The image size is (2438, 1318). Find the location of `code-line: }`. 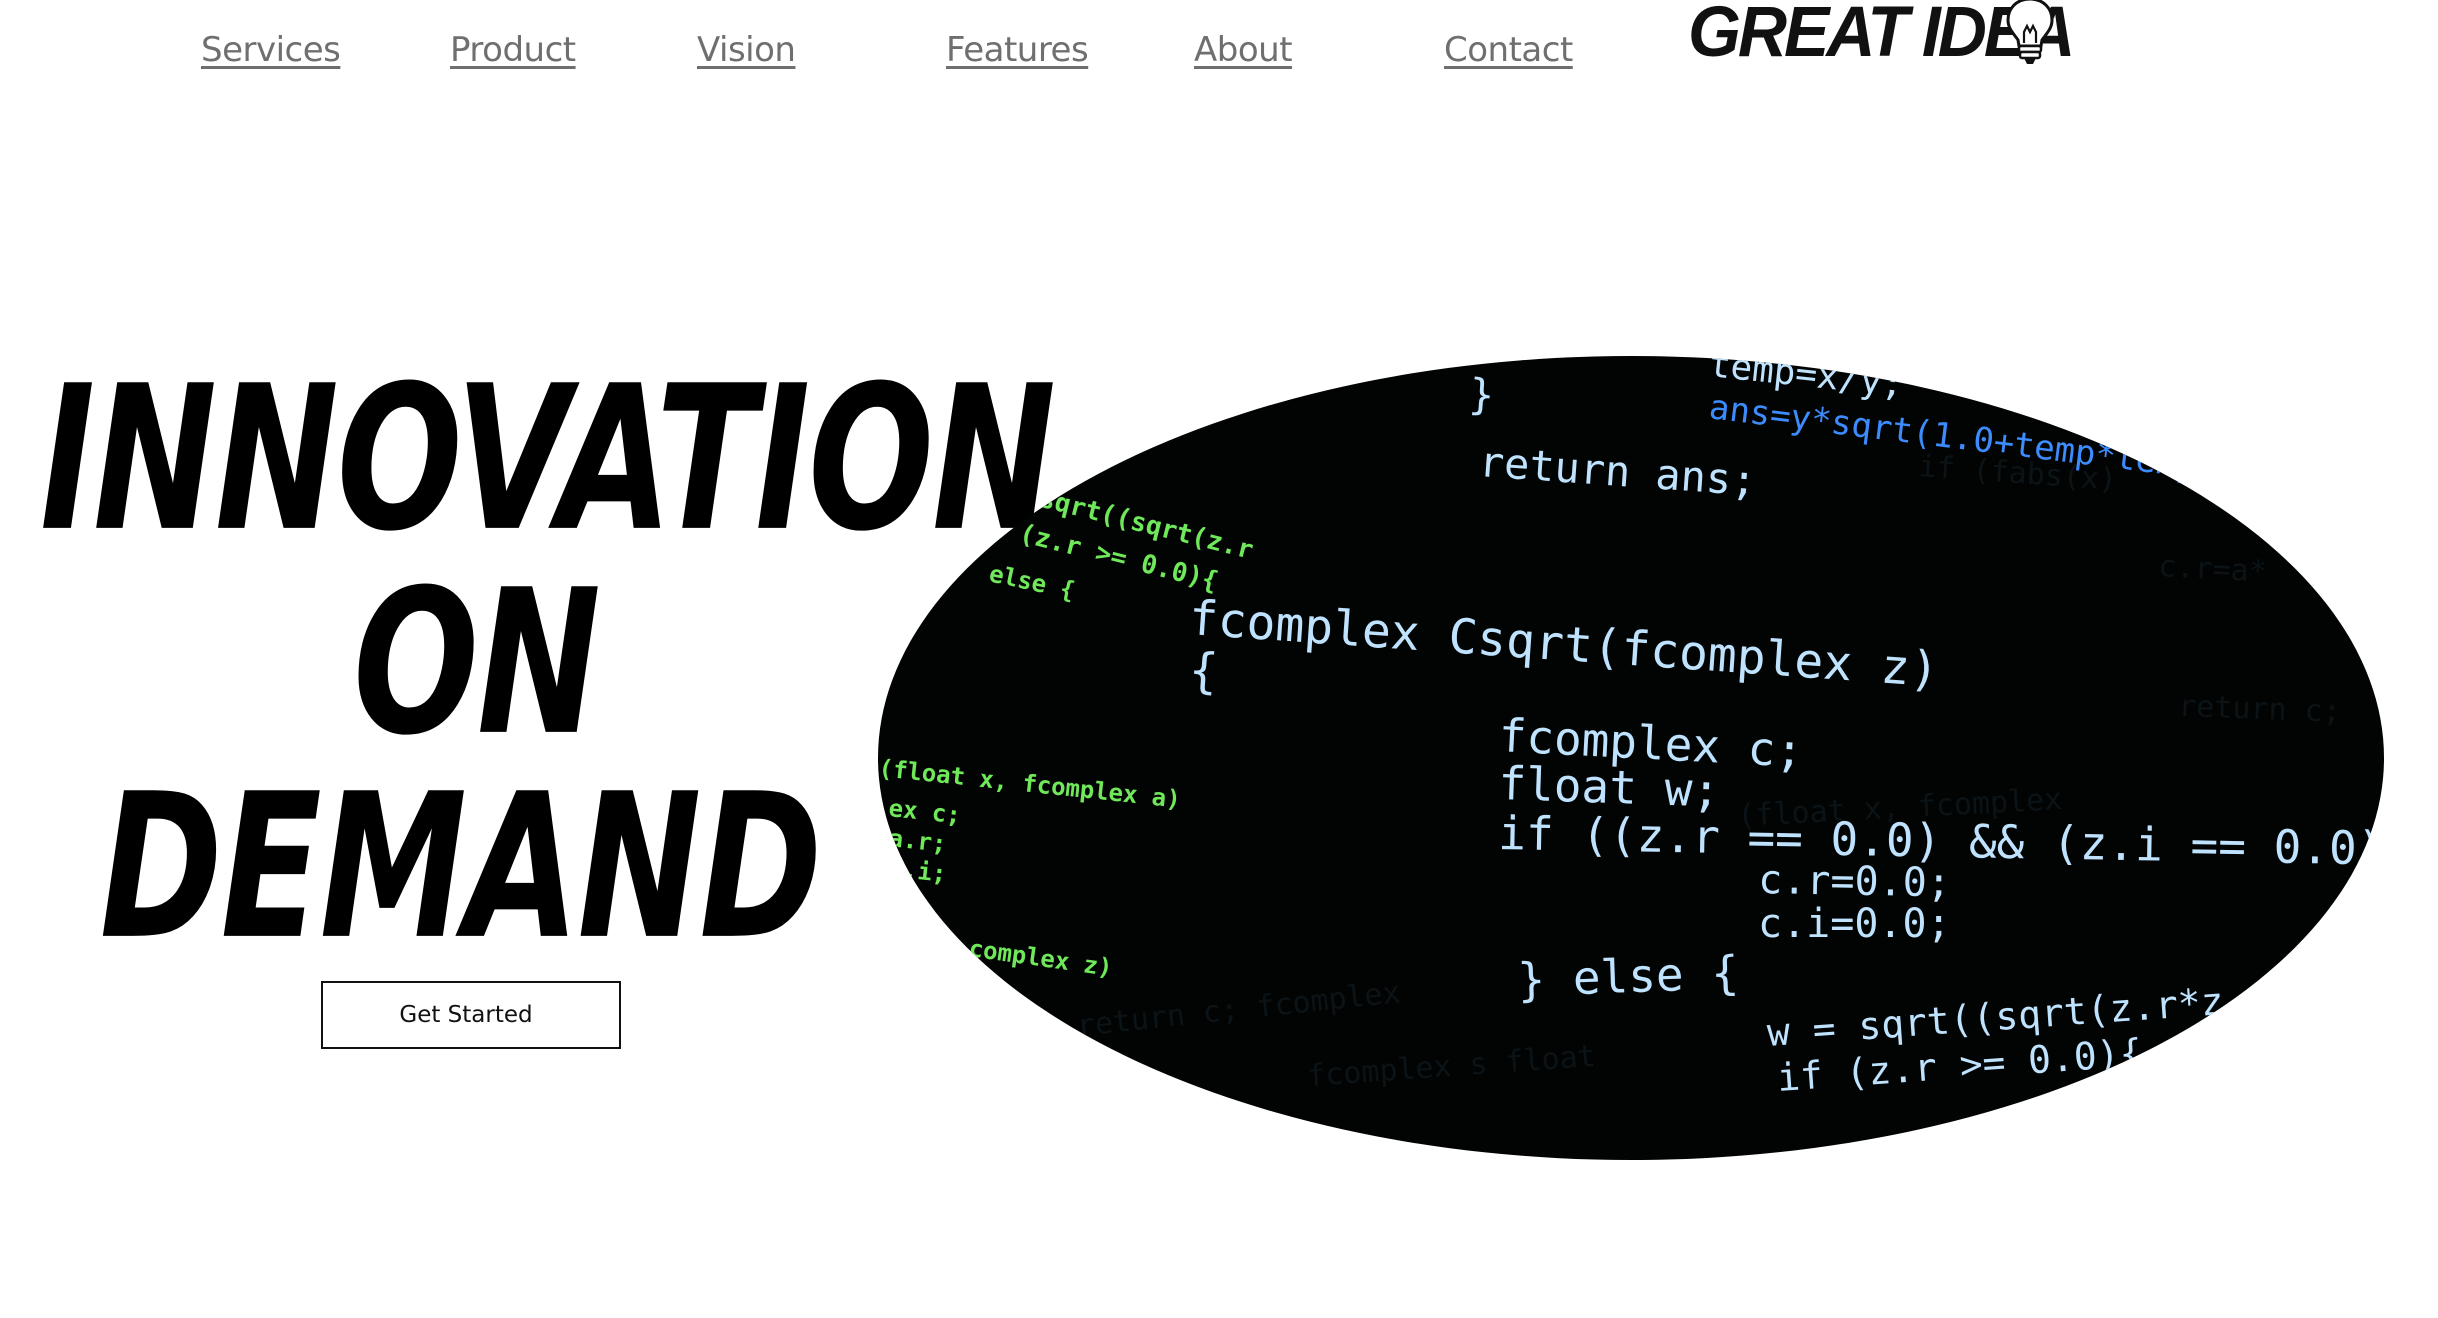

code-line: } is located at coordinates (1481, 394).